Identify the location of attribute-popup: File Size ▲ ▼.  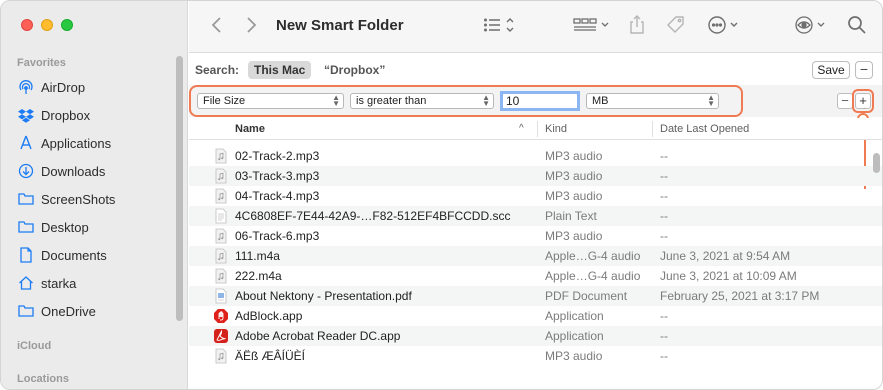
(270, 101).